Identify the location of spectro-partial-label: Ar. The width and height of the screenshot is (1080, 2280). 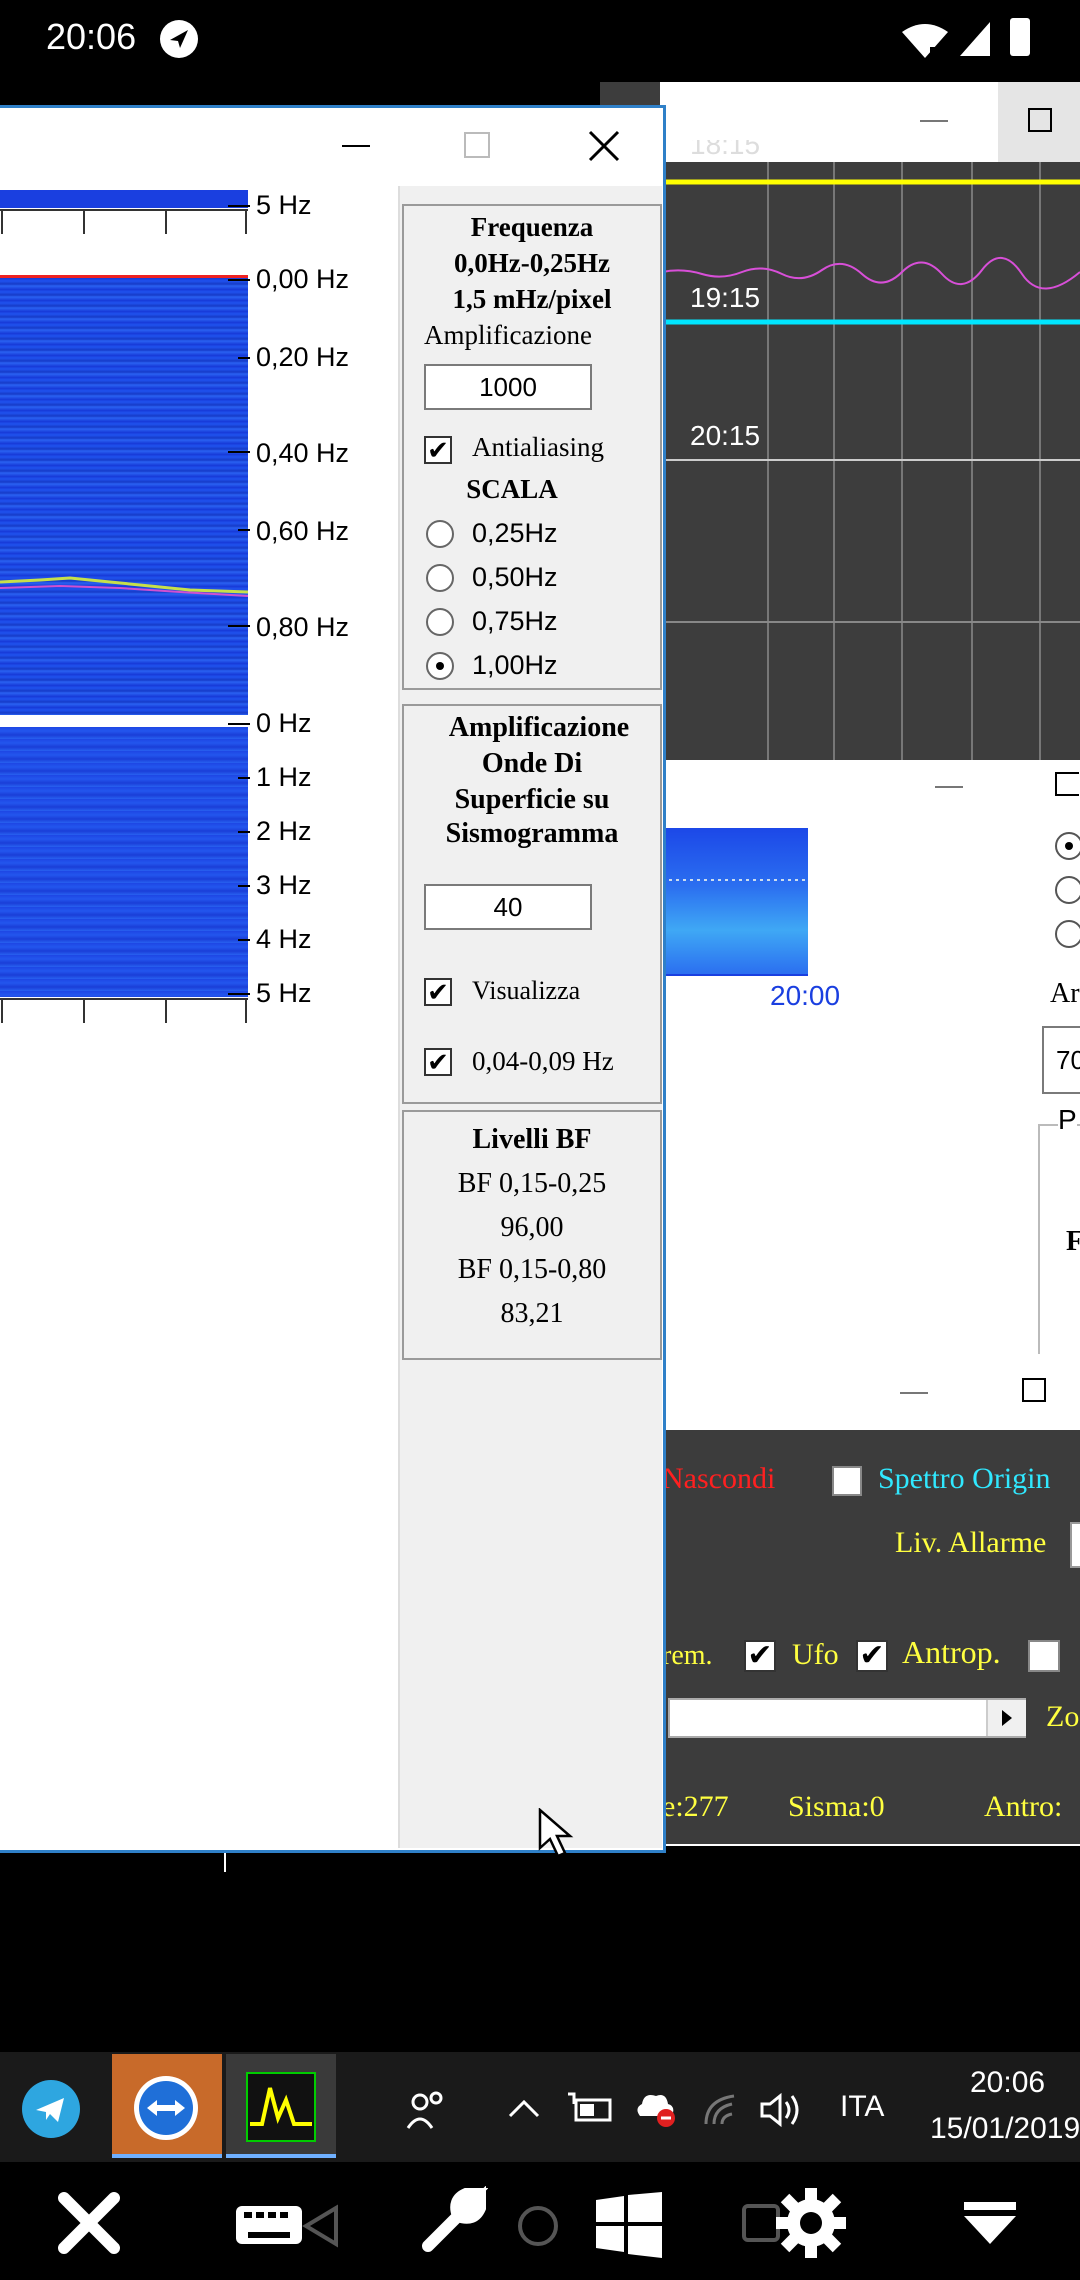
(1065, 993).